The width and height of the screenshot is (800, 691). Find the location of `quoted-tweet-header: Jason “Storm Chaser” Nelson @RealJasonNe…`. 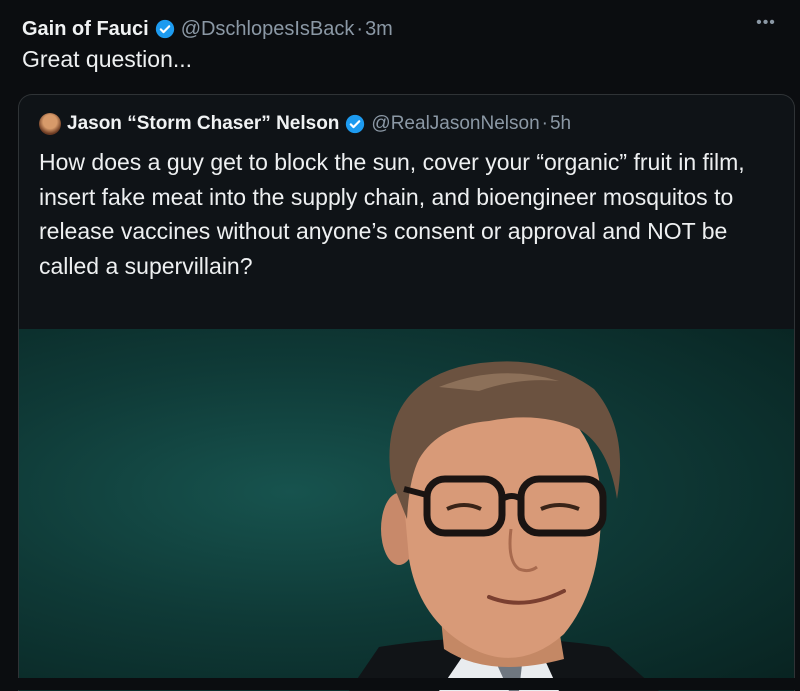

quoted-tweet-header: Jason “Storm Chaser” Nelson @RealJasonNe… is located at coordinates (305, 124).